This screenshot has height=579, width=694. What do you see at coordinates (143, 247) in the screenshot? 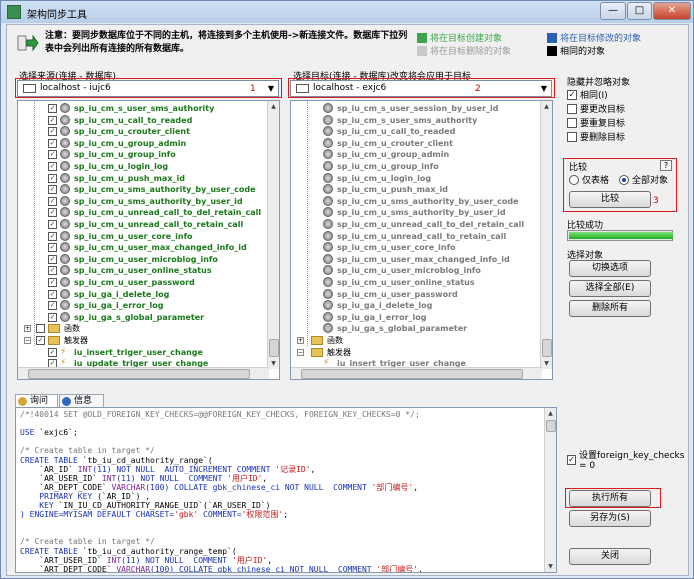
I see `tree-row-procedure: ✓ sp_iu_cm_u_user_max_changed_info_id` at bounding box center [143, 247].